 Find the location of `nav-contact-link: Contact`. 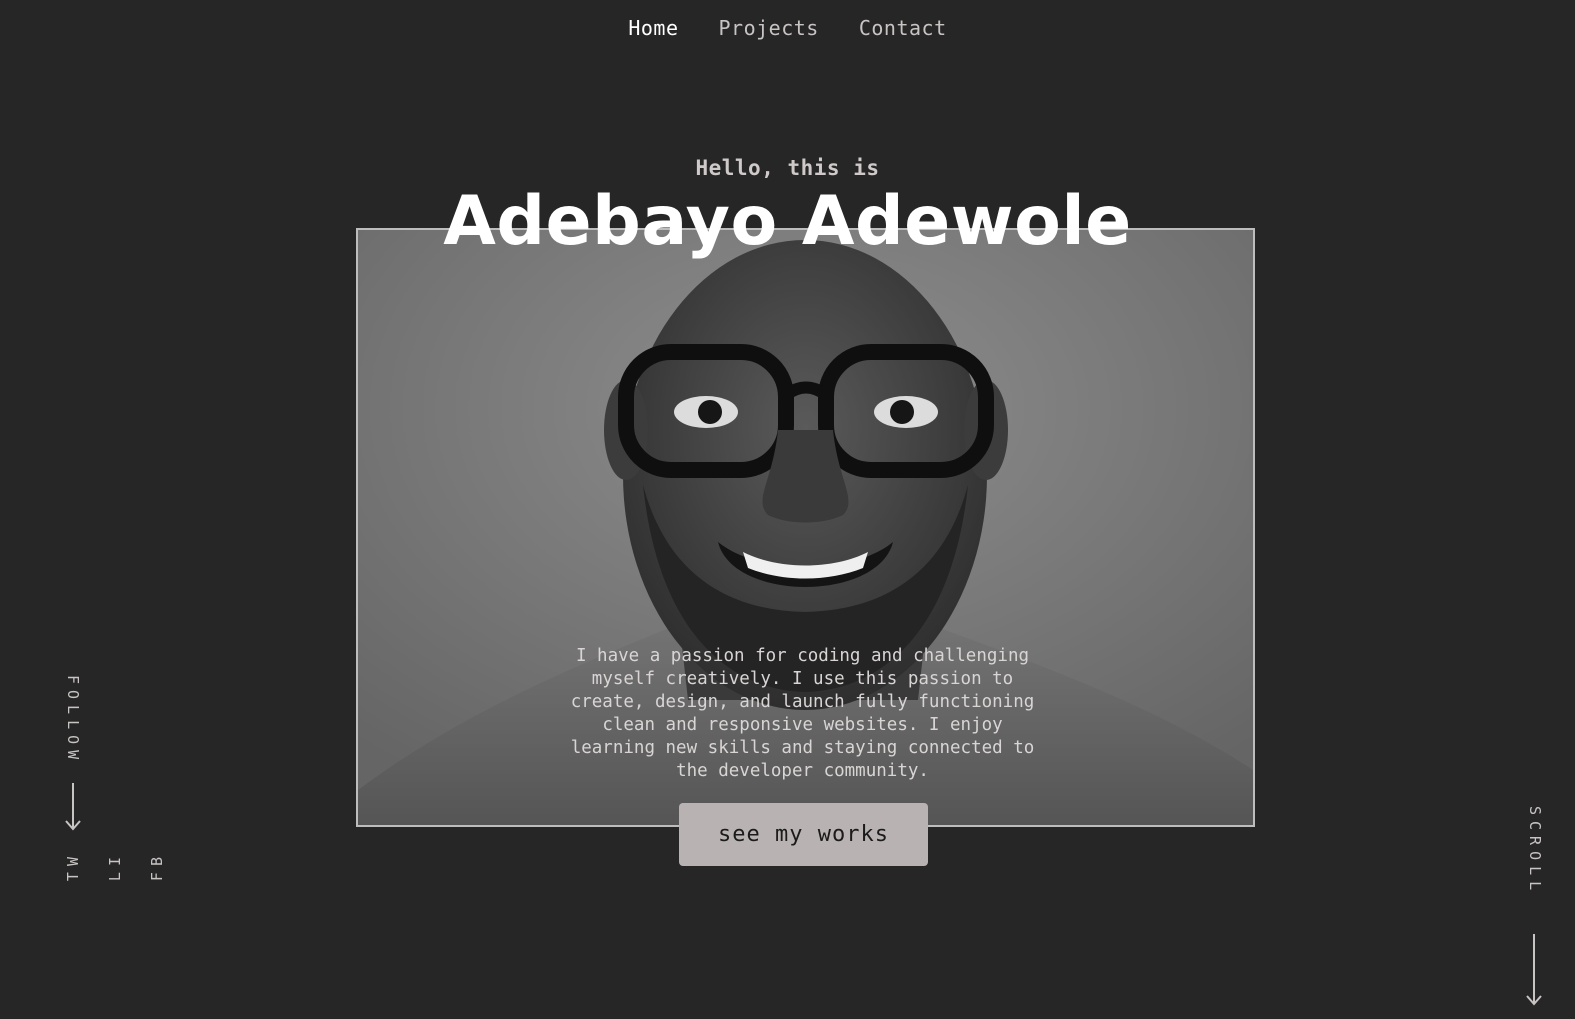

nav-contact-link: Contact is located at coordinates (903, 28).